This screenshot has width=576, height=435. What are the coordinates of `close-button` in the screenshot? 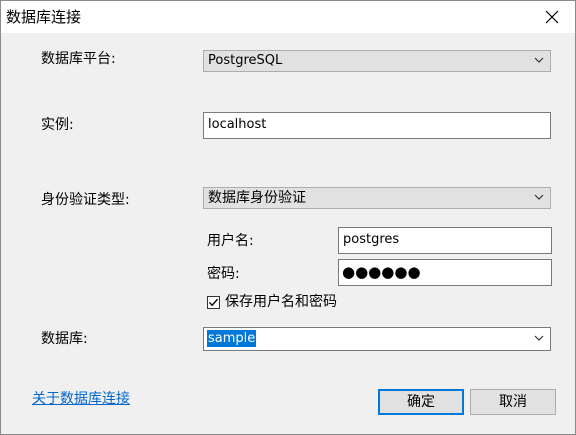 It's located at (552, 17).